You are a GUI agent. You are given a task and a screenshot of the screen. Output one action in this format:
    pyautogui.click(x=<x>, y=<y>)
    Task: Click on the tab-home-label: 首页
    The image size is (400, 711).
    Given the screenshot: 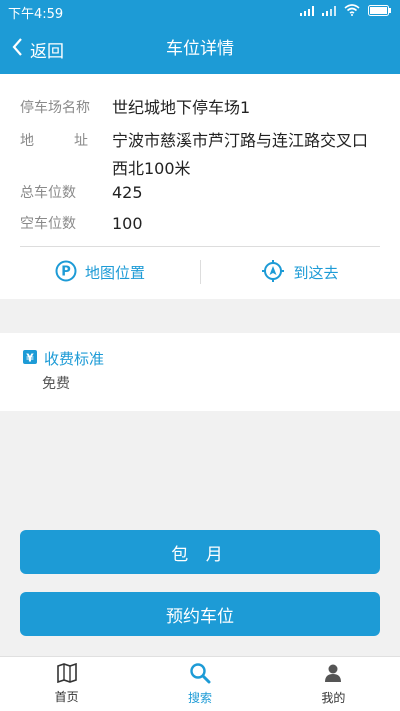 What is the action you would take?
    pyautogui.click(x=66, y=697)
    